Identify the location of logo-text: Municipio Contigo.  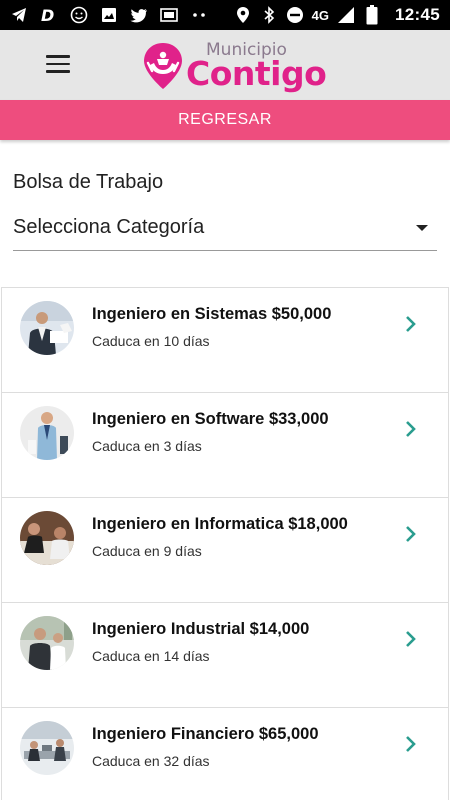
(256, 67).